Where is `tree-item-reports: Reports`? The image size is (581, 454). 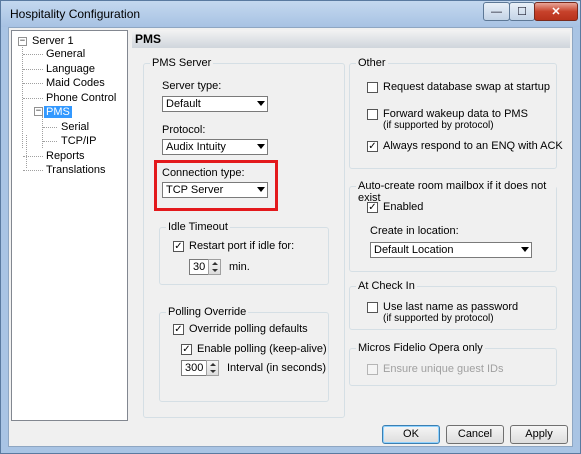 tree-item-reports: Reports is located at coordinates (65, 156).